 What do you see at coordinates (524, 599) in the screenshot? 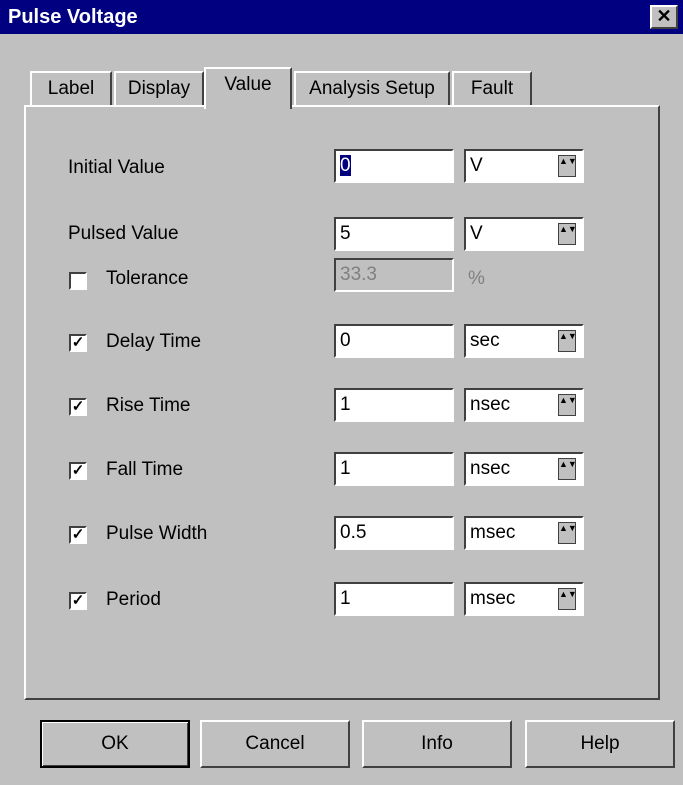
I see `period-unit-select: msec ▲▼` at bounding box center [524, 599].